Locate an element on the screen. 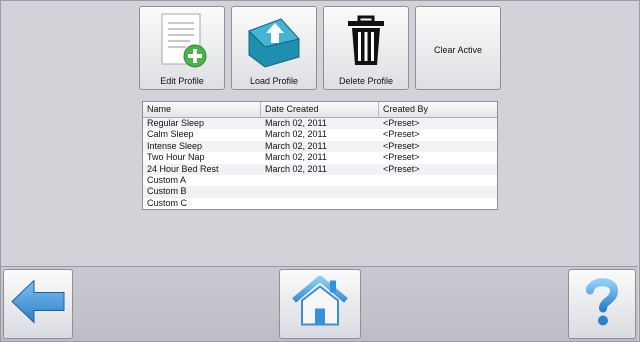 The width and height of the screenshot is (640, 342). table-row: Custom B is located at coordinates (320, 192).